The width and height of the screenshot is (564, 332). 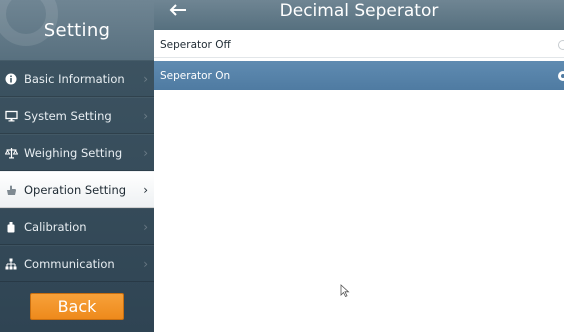 I want to click on back-button: Back, so click(x=77, y=306).